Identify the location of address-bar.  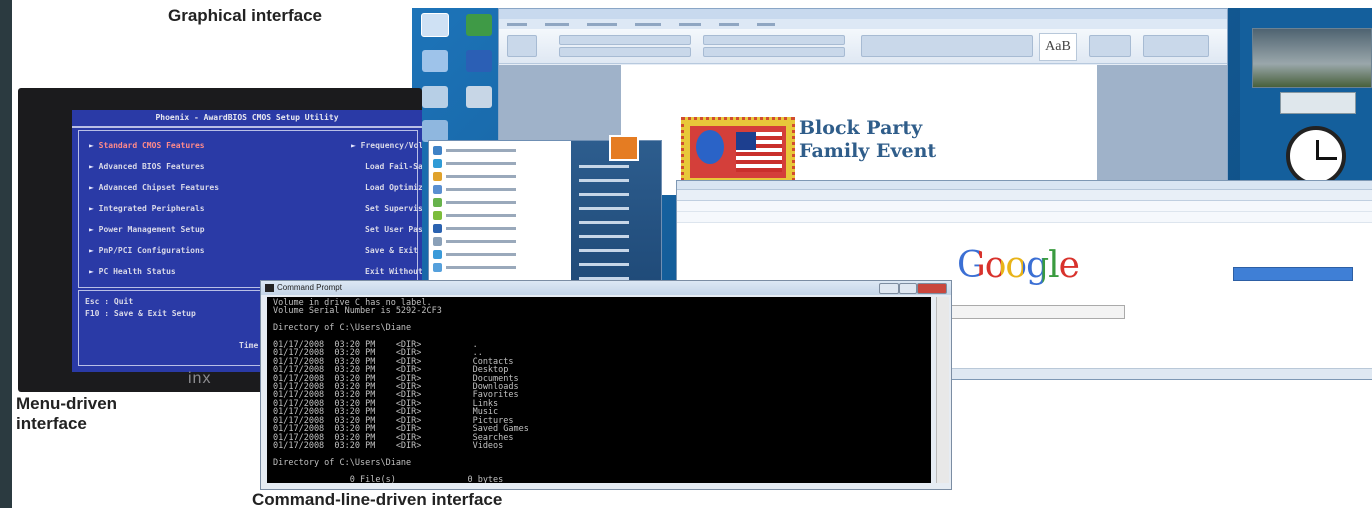
(1024, 195).